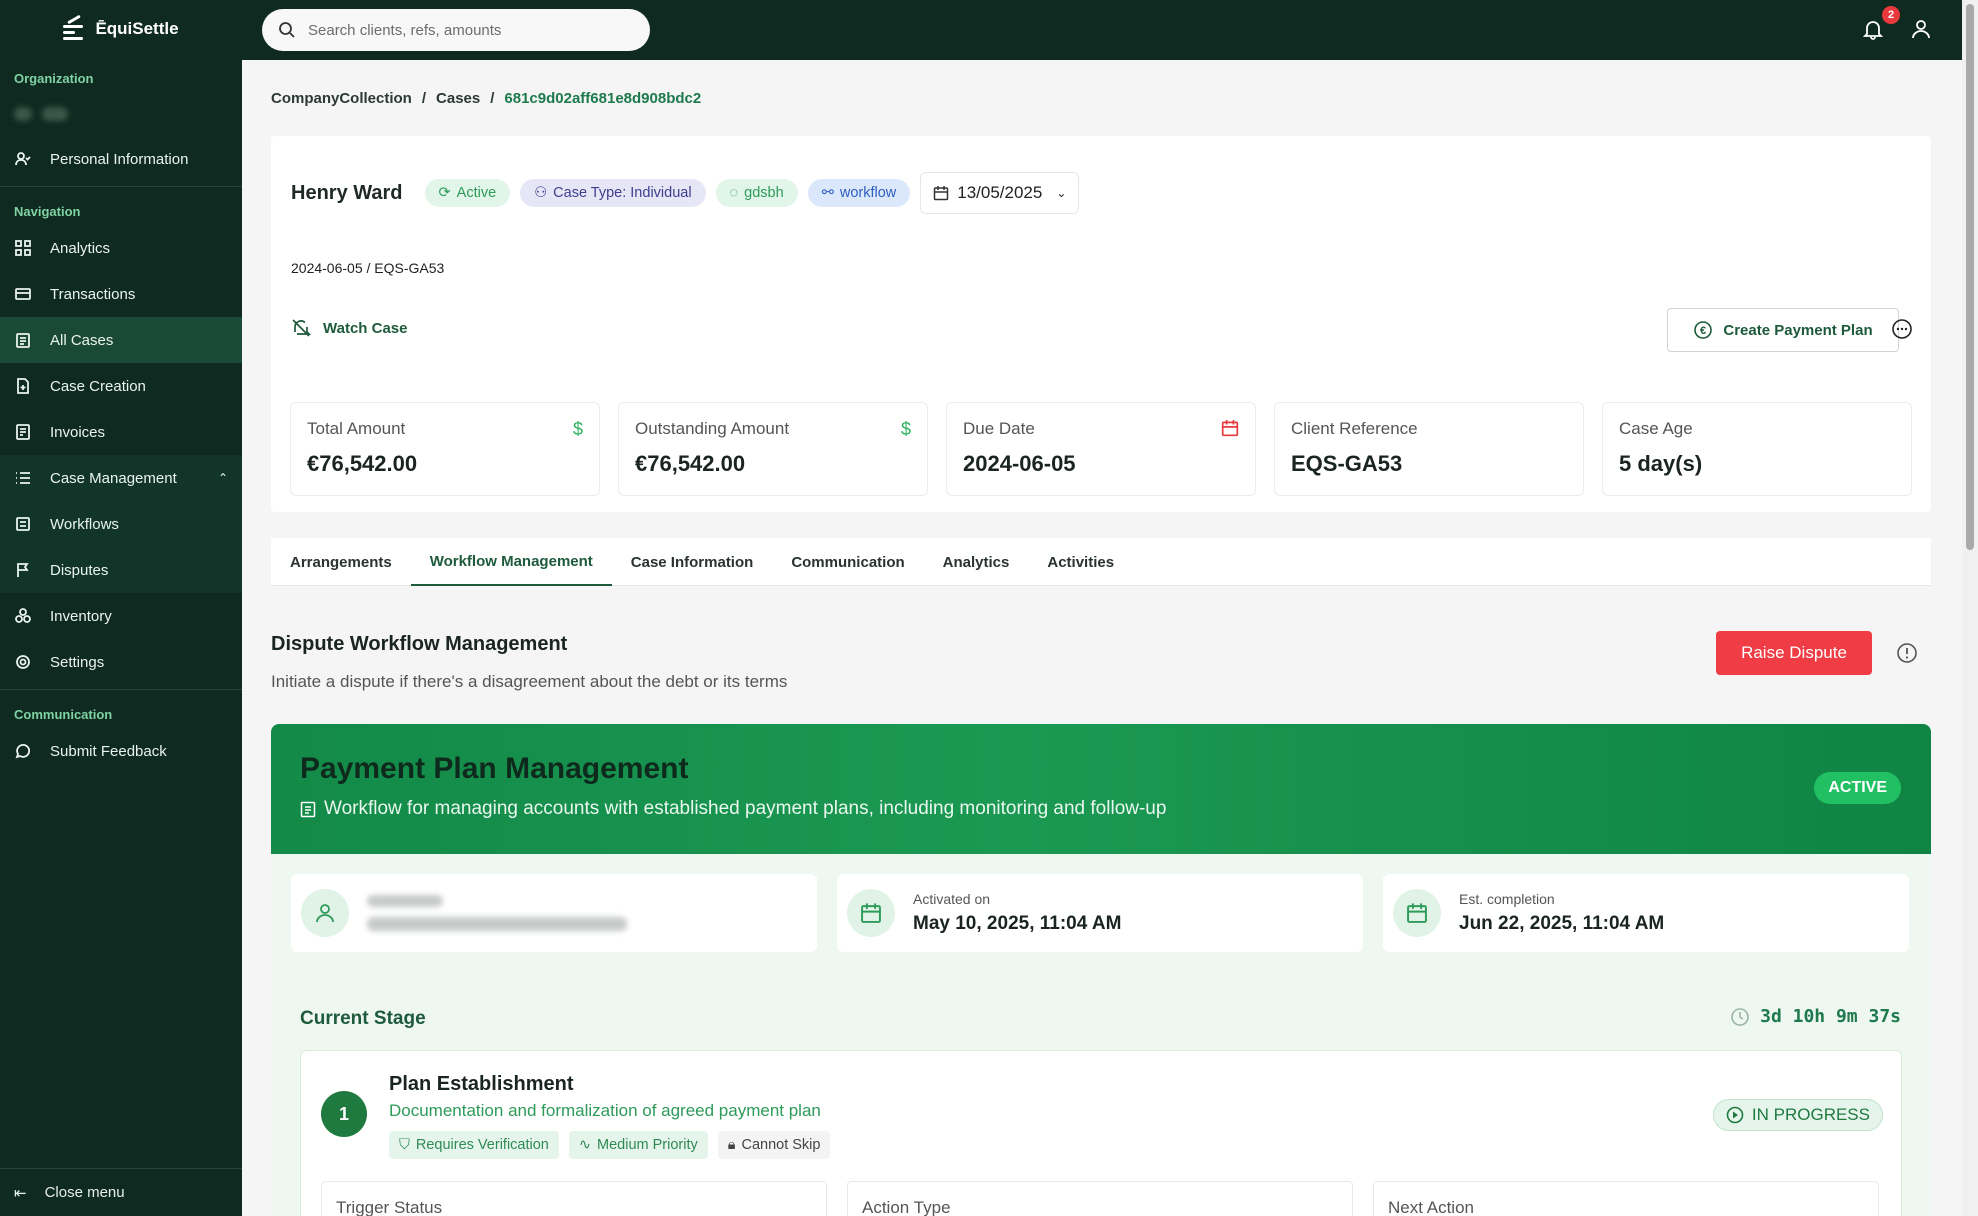 Image resolution: width=1978 pixels, height=1216 pixels. What do you see at coordinates (1740, 1016) in the screenshot?
I see `clock-icon` at bounding box center [1740, 1016].